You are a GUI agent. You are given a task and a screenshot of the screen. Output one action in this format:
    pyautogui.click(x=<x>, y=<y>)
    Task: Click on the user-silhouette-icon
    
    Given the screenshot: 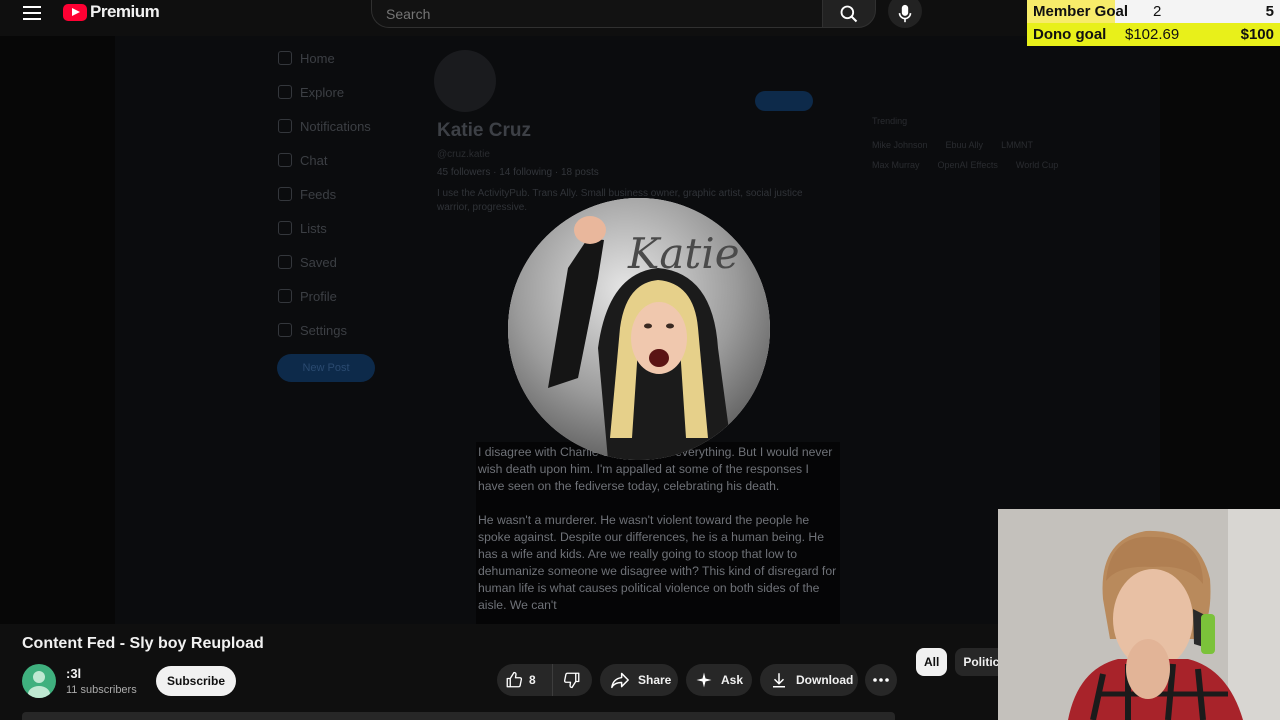 What is the action you would take?
    pyautogui.click(x=39, y=684)
    